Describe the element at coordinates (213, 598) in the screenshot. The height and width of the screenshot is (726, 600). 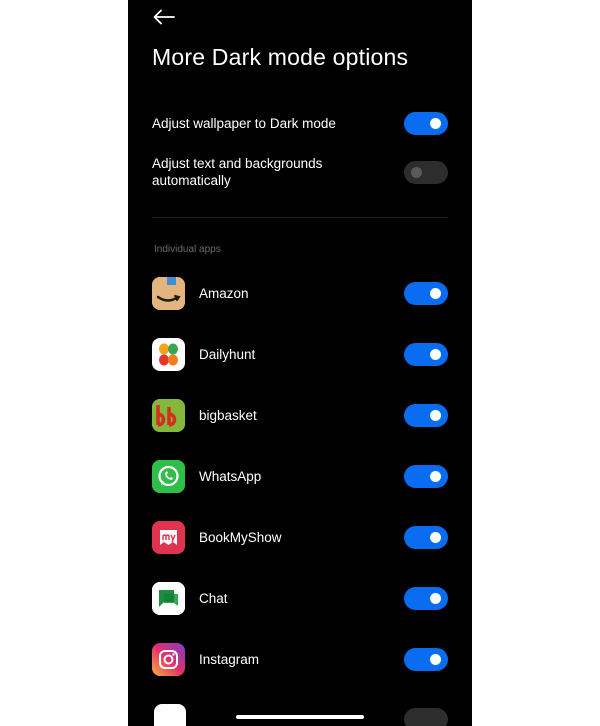
I see `app-name: Chat` at that location.